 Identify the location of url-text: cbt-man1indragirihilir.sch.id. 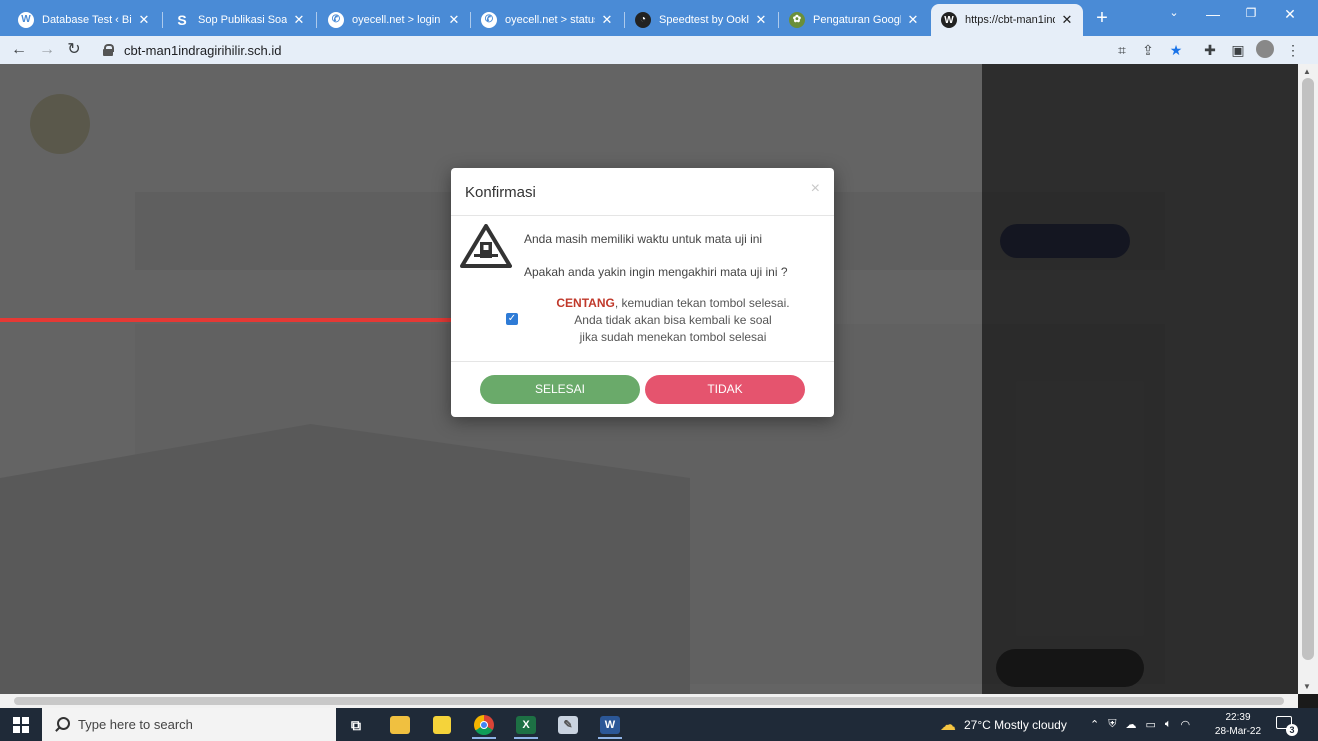
(203, 50).